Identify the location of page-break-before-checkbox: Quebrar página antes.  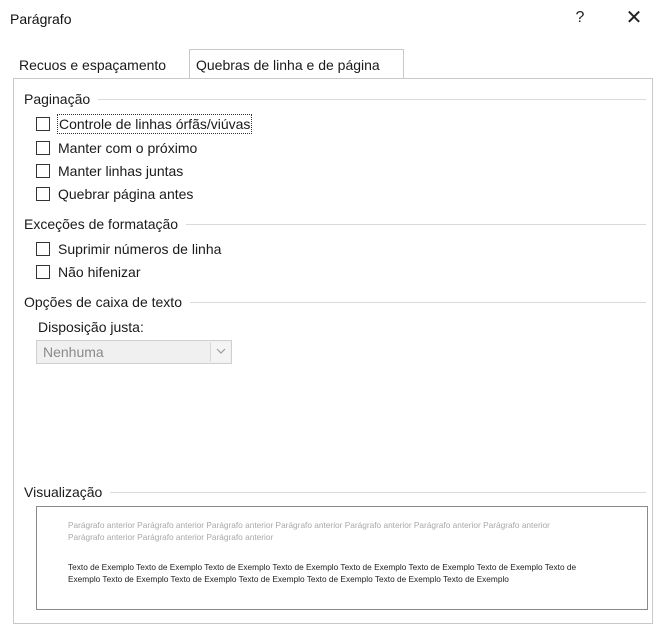
(114, 194).